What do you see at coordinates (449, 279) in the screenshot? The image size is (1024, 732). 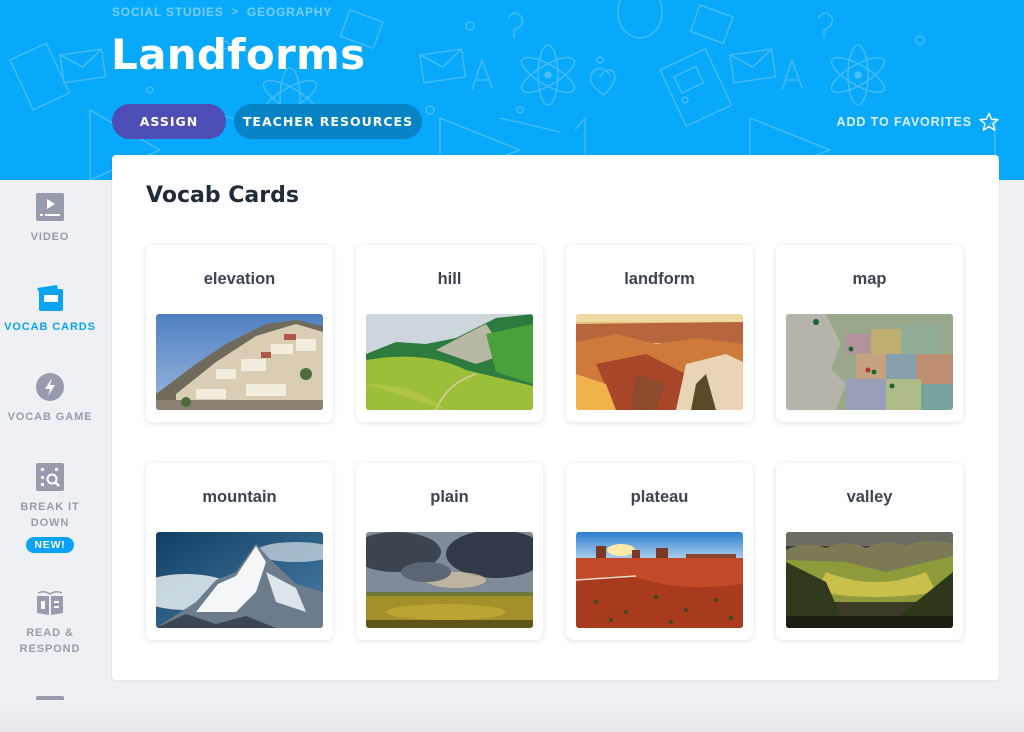 I see `vocab-word: hill` at bounding box center [449, 279].